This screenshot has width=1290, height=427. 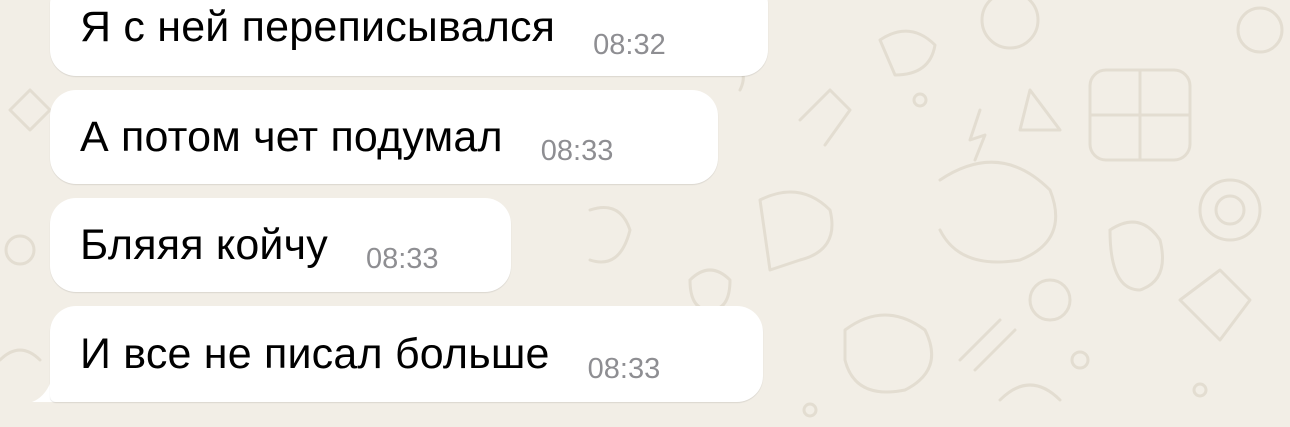 I want to click on message-text: А потом чет подумал, so click(x=291, y=136).